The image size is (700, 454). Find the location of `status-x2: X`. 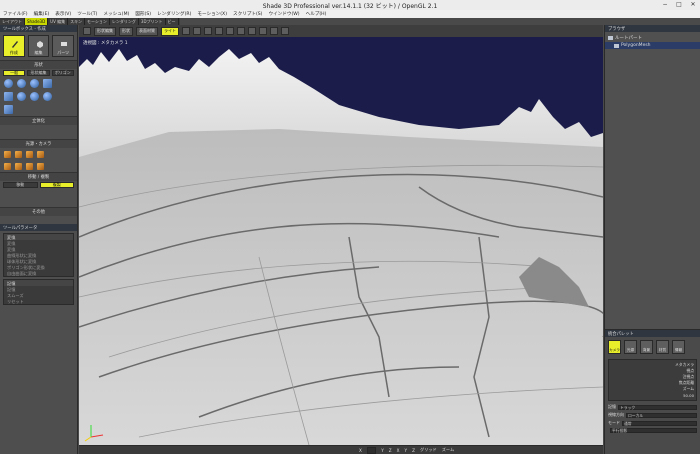

status-x2: X is located at coordinates (398, 450).